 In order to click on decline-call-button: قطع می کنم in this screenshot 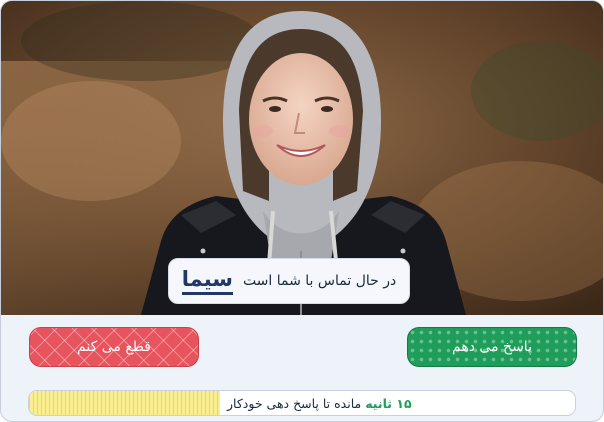, I will do `click(114, 347)`.